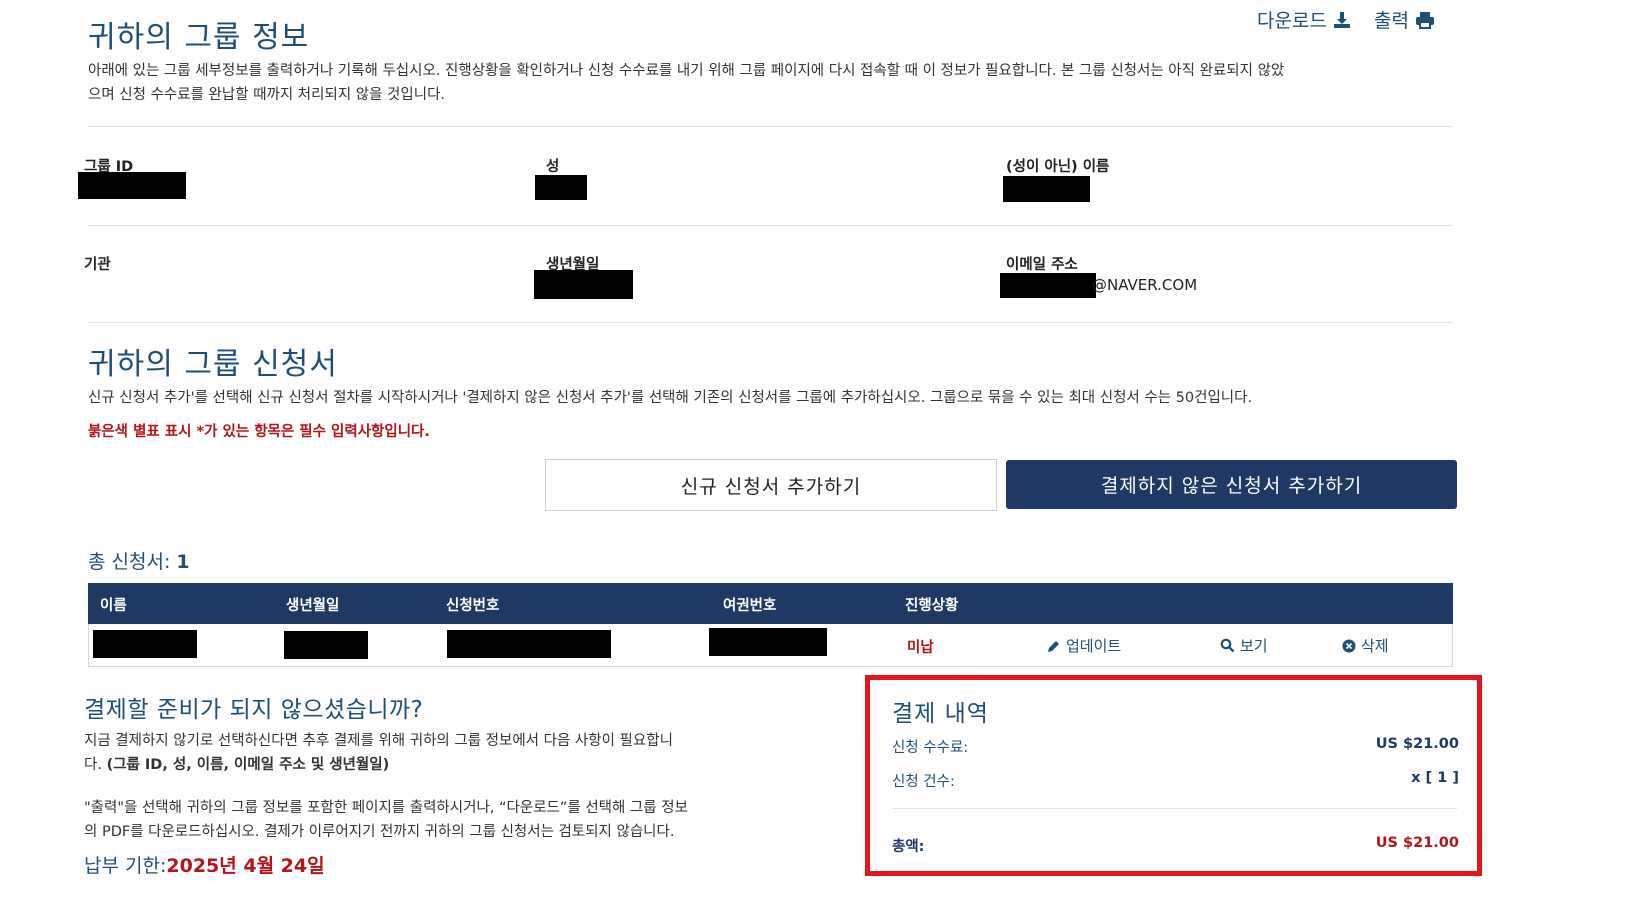 Image resolution: width=1637 pixels, height=917 pixels. Describe the element at coordinates (97, 265) in the screenshot. I see `institution-label: 기관` at that location.